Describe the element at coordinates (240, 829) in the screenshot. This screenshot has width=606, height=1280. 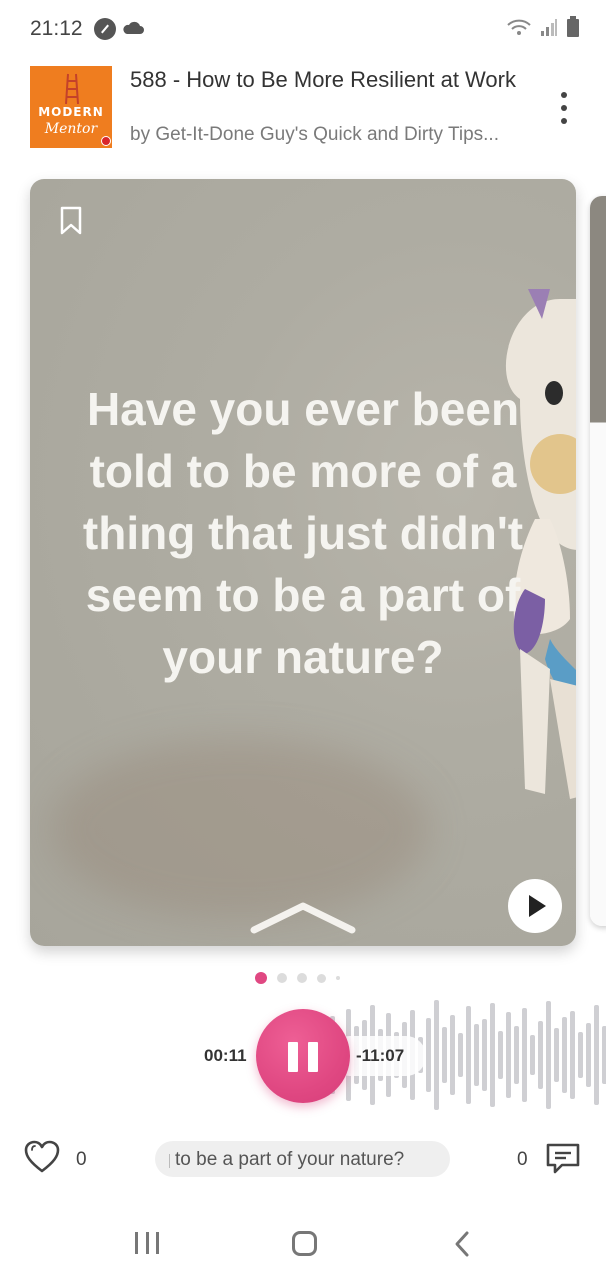
I see `card-background-shadow` at that location.